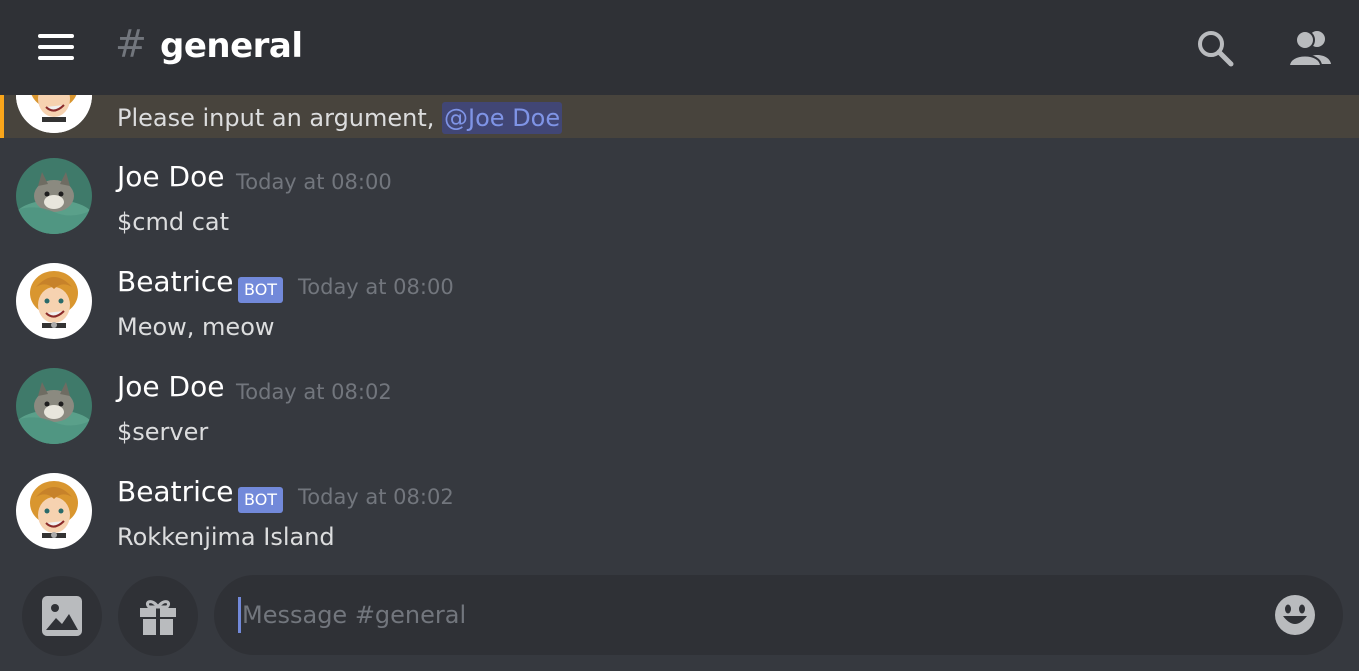 This screenshot has height=671, width=1359. I want to click on mention-message-text: Please input an argument,, so click(280, 118).